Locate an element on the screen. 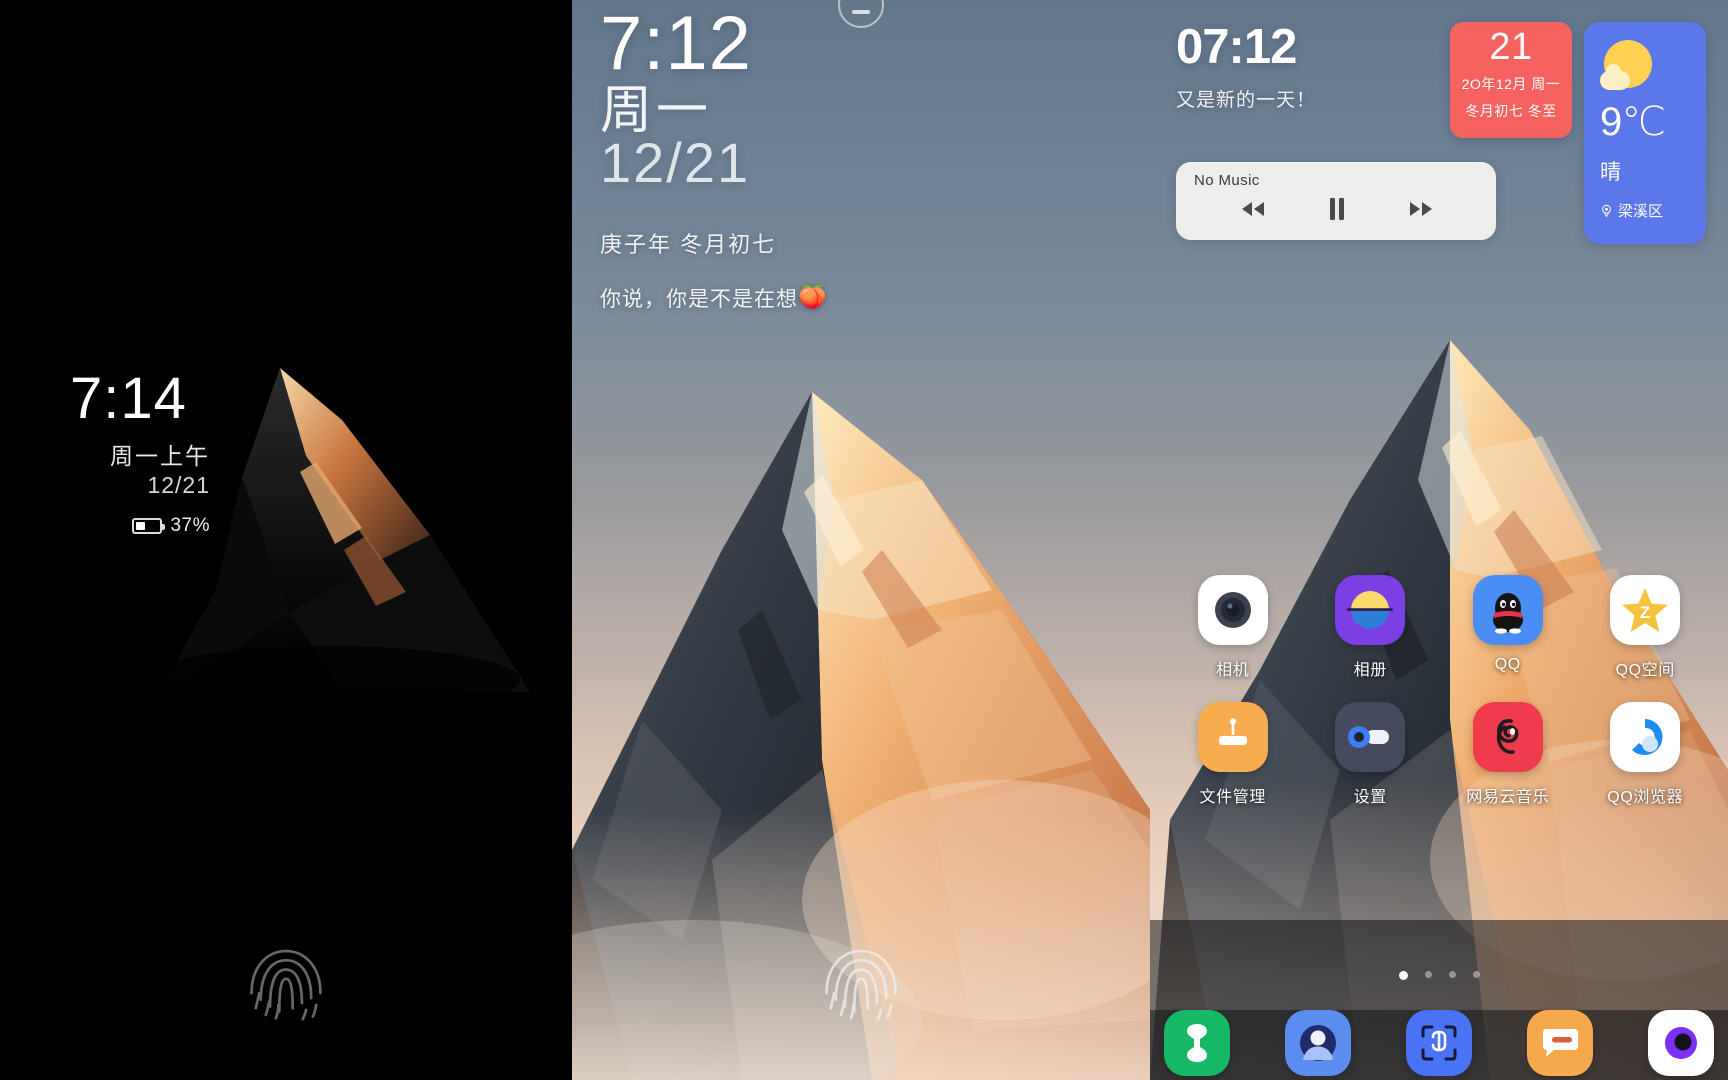 The height and width of the screenshot is (1080, 1728). page-indicator-dots is located at coordinates (1439, 975).